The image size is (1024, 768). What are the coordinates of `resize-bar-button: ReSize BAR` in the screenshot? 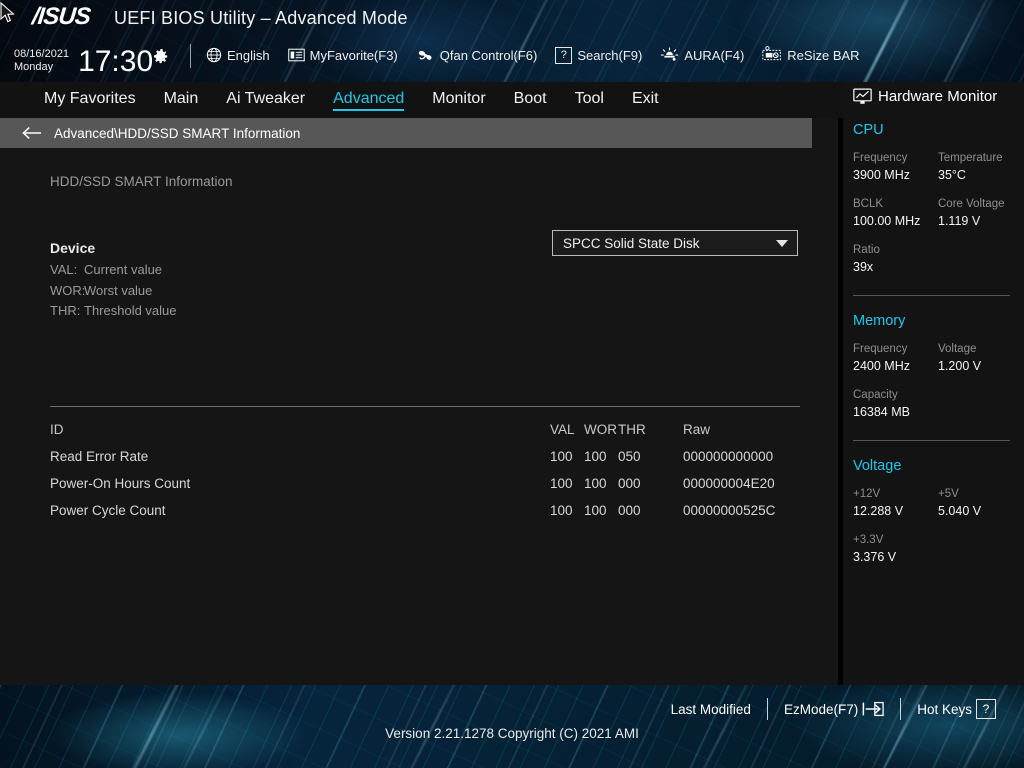 It's located at (811, 55).